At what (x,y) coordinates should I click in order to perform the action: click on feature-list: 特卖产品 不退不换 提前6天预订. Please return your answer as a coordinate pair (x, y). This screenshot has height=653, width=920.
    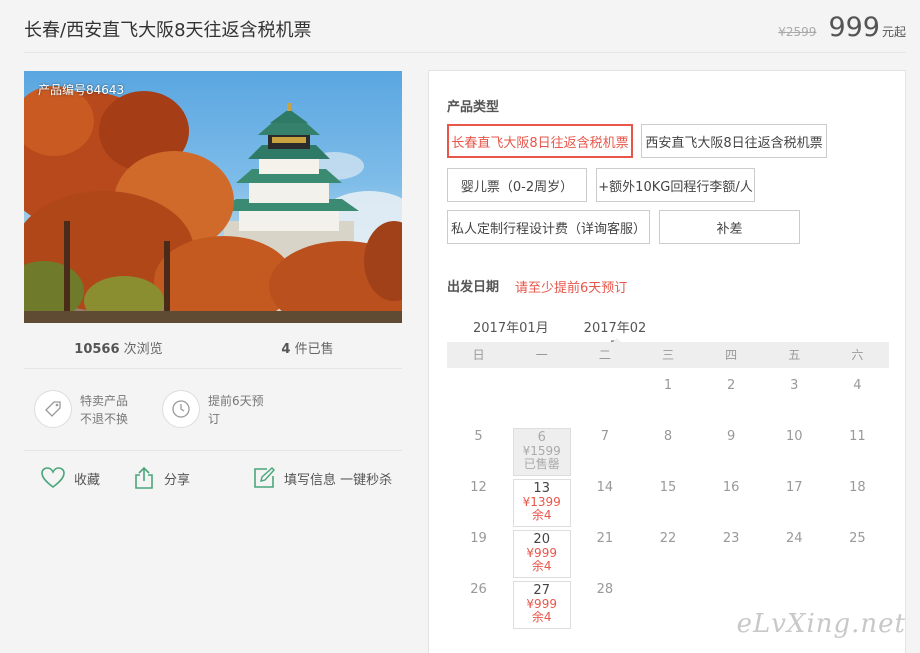
    Looking at the image, I should click on (149, 409).